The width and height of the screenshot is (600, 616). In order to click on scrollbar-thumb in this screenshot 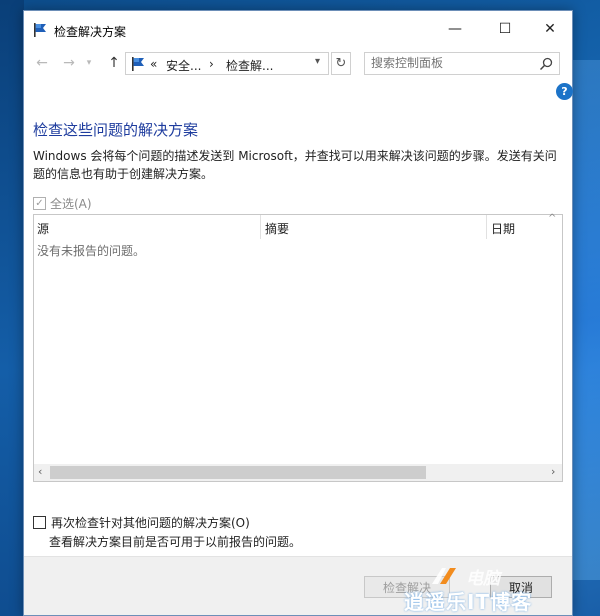, I will do `click(238, 472)`.